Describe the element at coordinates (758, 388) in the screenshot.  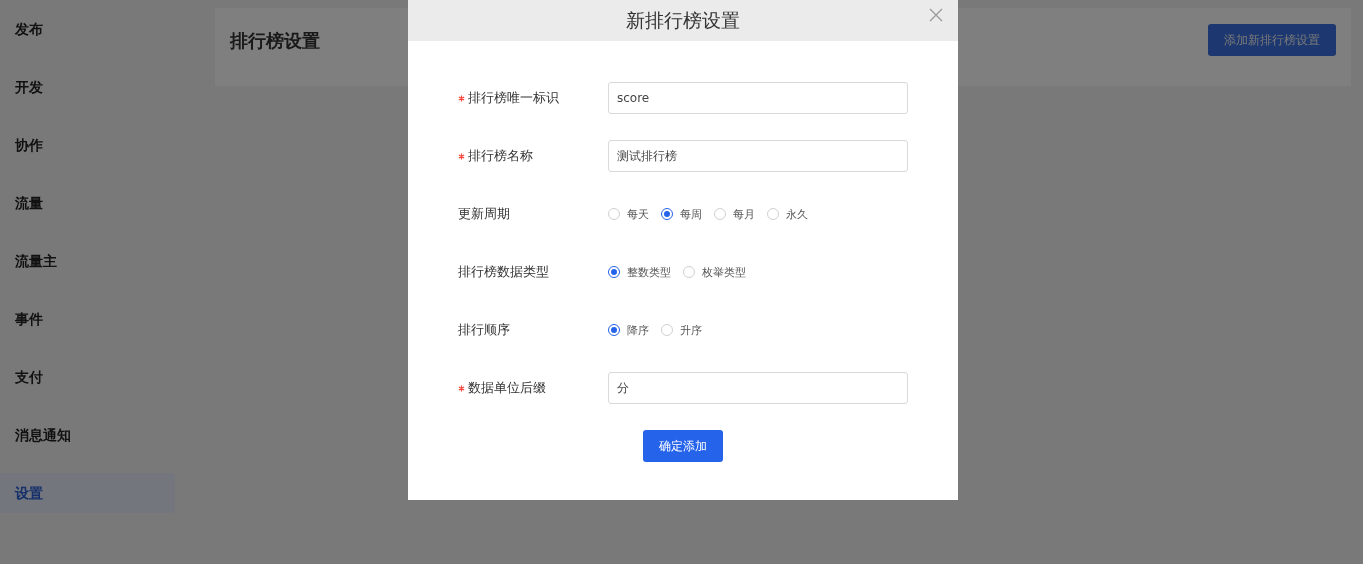
I see `input-field: 分` at that location.